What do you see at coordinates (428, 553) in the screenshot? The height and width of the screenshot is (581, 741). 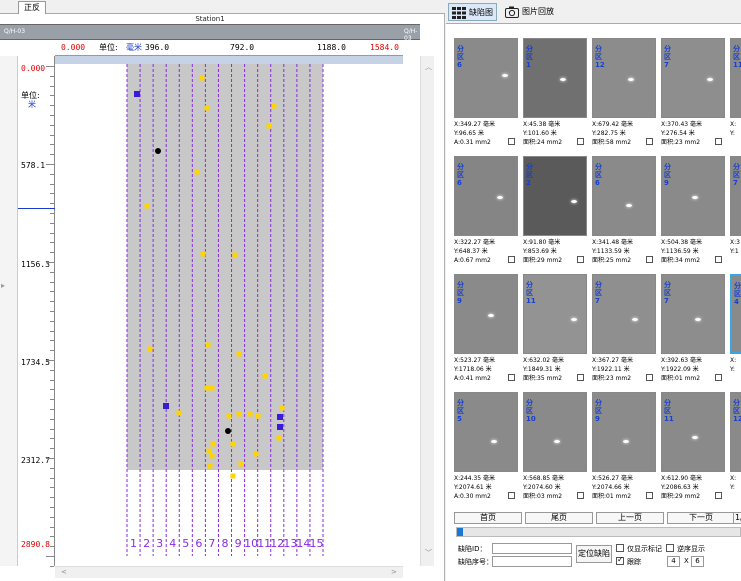 I see `scroll-down-icon: ﹀` at bounding box center [428, 553].